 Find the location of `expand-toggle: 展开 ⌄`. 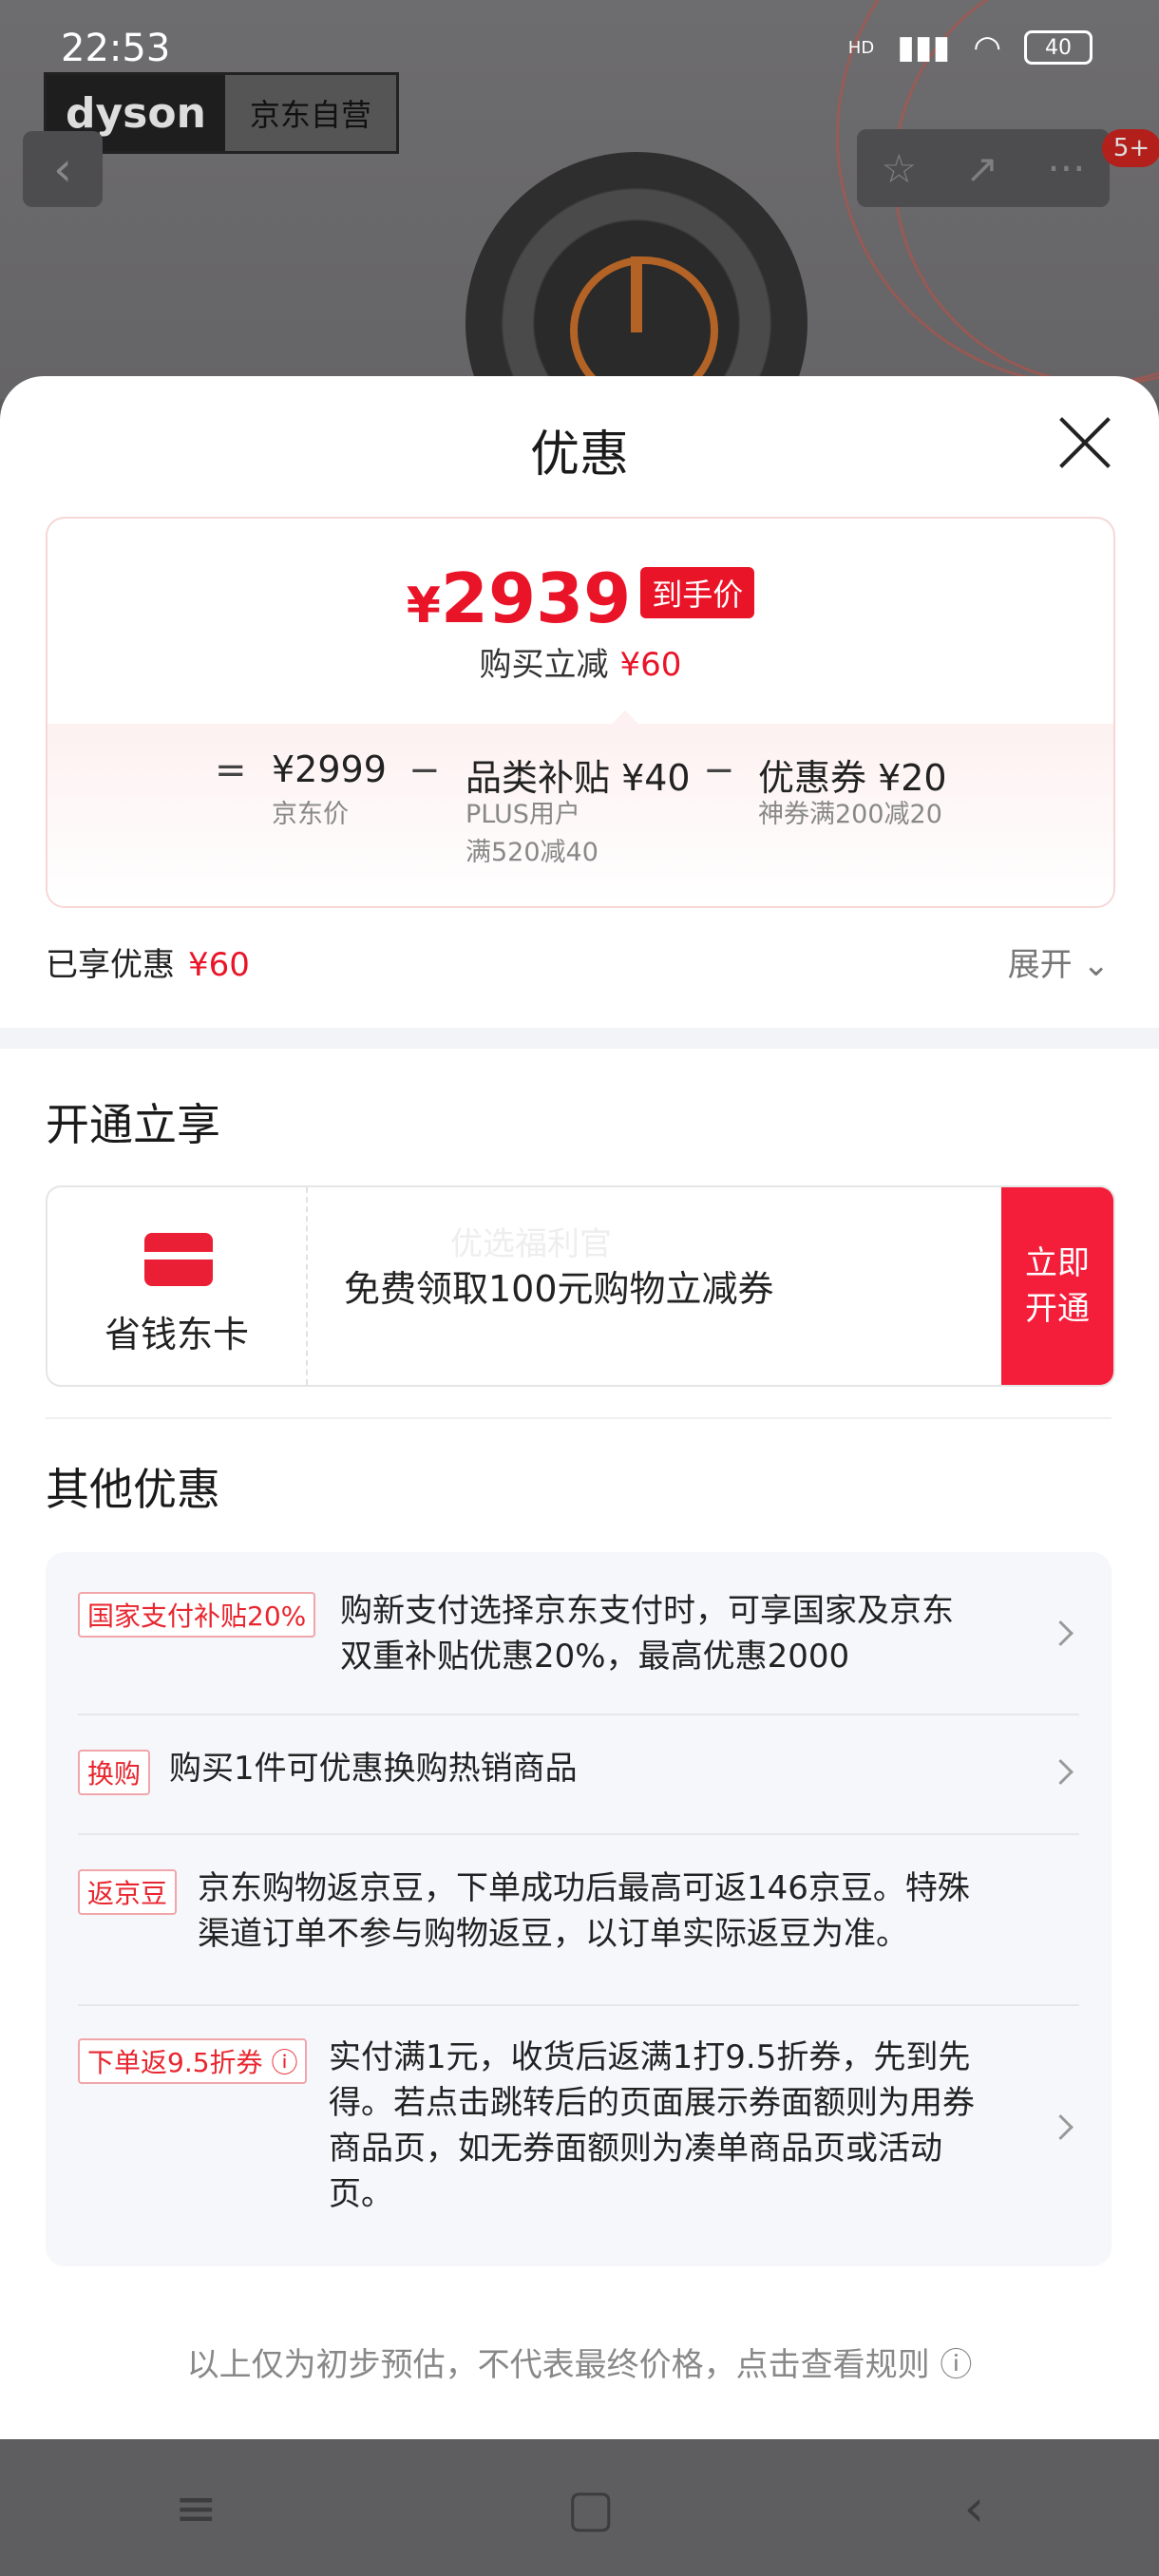

expand-toggle: 展开 ⌄ is located at coordinates (1059, 961).